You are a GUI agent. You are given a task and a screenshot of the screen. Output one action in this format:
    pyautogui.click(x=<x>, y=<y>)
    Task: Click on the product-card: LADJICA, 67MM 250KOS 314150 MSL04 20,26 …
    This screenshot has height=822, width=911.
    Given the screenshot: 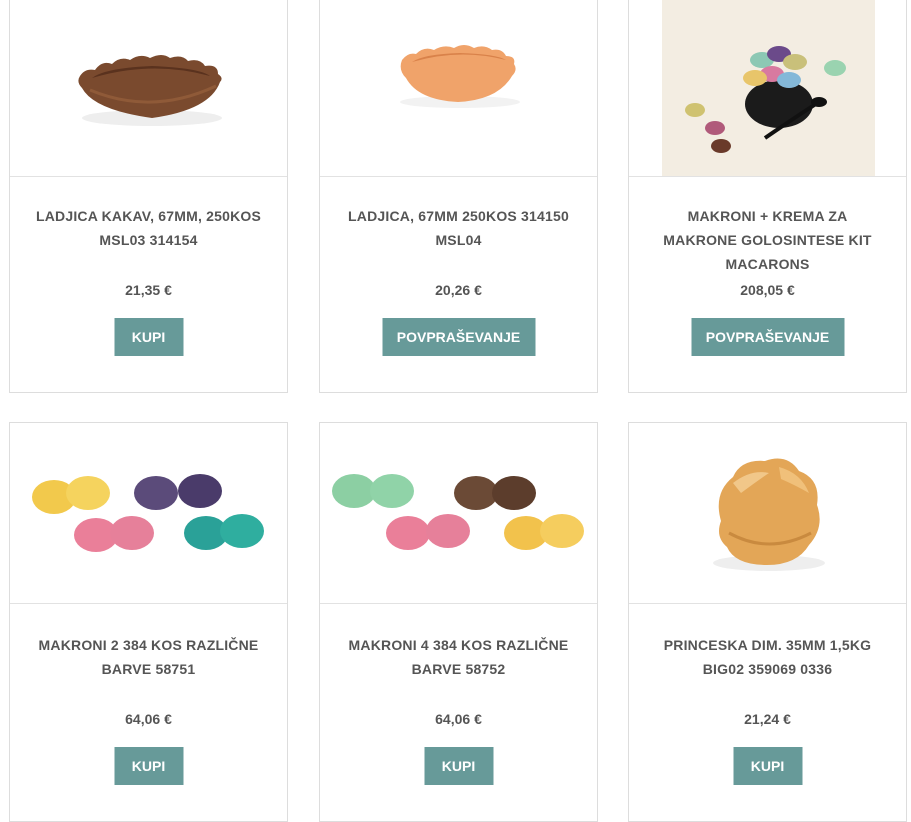 What is the action you would take?
    pyautogui.click(x=458, y=196)
    